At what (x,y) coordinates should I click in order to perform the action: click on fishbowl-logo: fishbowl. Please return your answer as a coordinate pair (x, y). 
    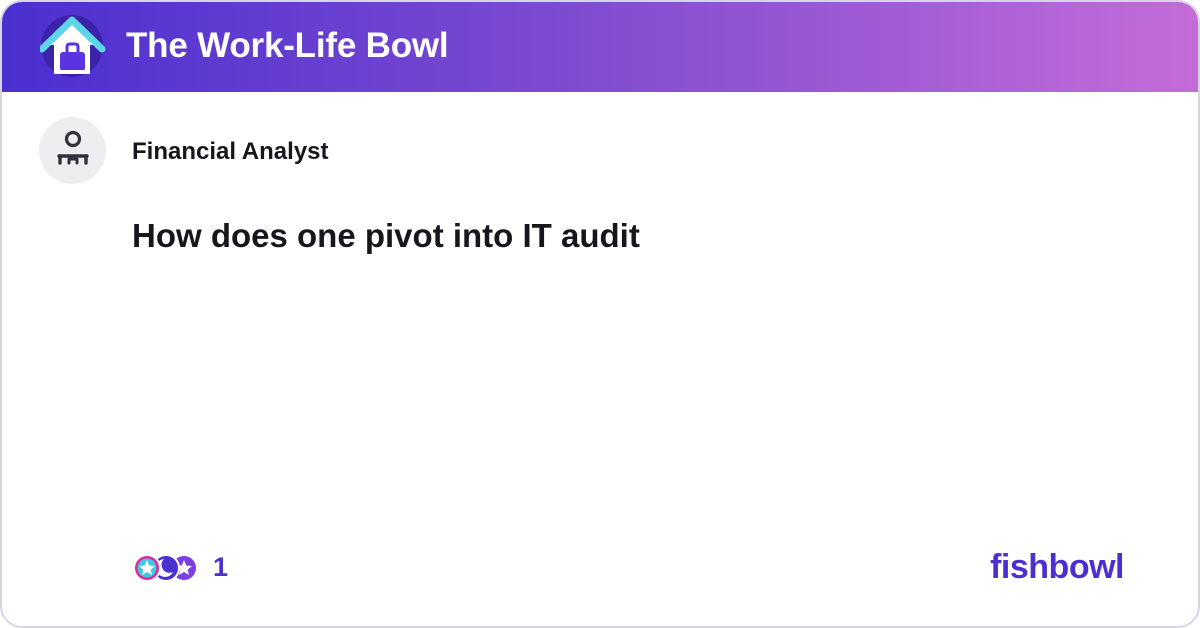
    Looking at the image, I should click on (1057, 567).